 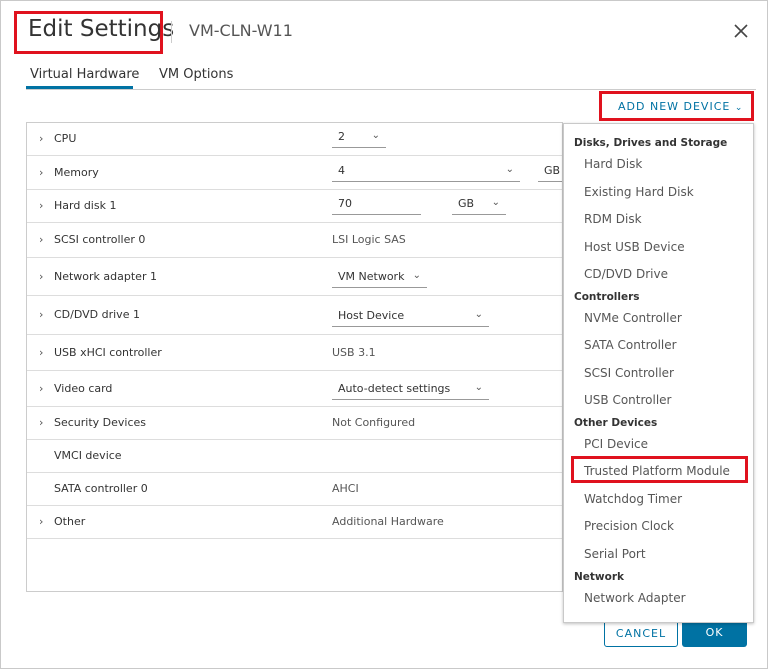 What do you see at coordinates (634, 247) in the screenshot?
I see `menu-item-host-usb-device: Host USB Device` at bounding box center [634, 247].